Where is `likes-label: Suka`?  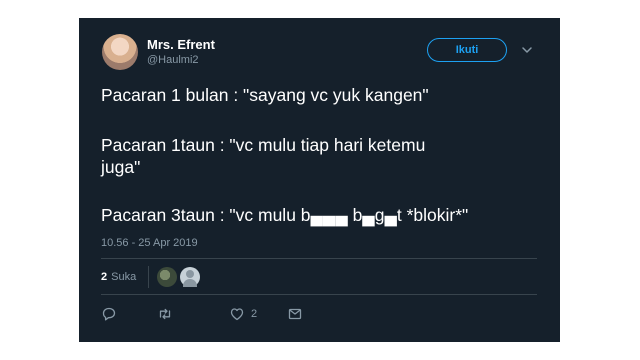
likes-label: Suka is located at coordinates (123, 277).